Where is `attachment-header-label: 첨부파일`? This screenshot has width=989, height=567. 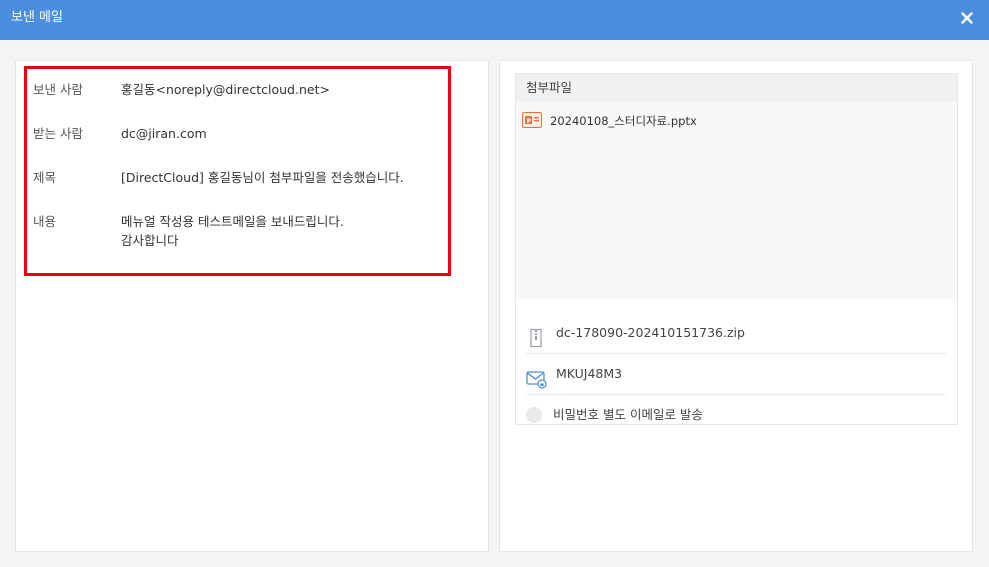 attachment-header-label: 첨부파일 is located at coordinates (549, 87).